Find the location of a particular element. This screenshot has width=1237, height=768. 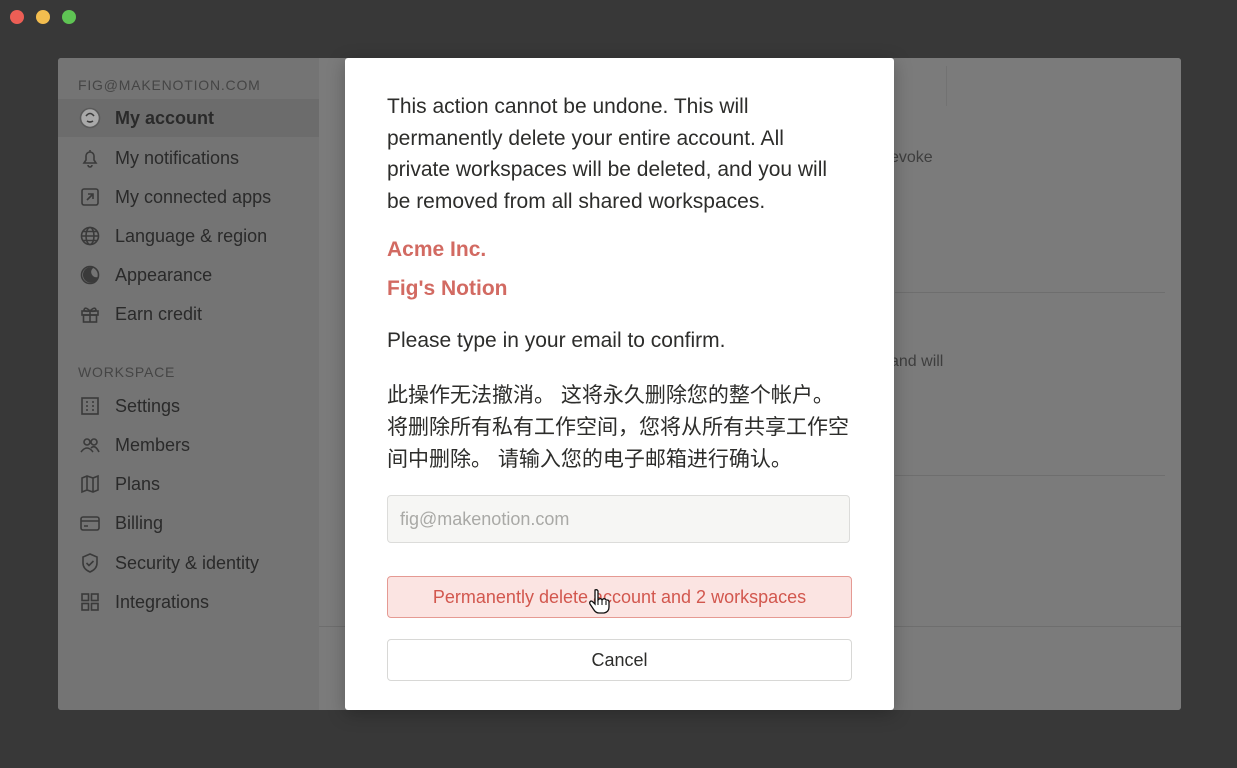

sidebar-item-appearance: Appearance is located at coordinates (188, 275).